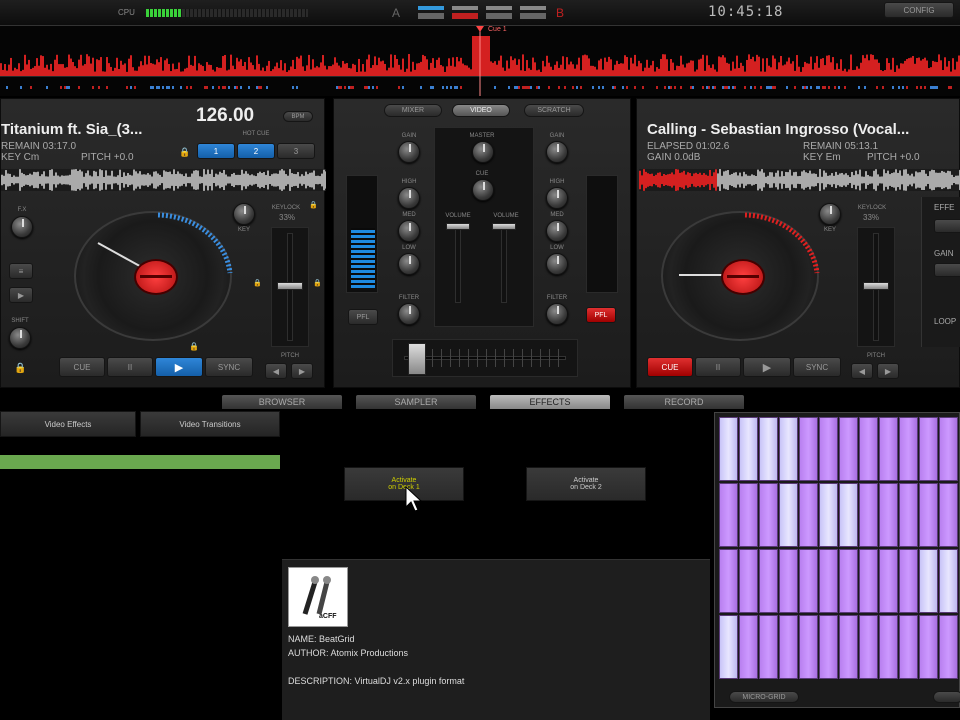 Image resolution: width=960 pixels, height=720 pixels. Describe the element at coordinates (164, 180) in the screenshot. I see `left-track-waveform` at that location.